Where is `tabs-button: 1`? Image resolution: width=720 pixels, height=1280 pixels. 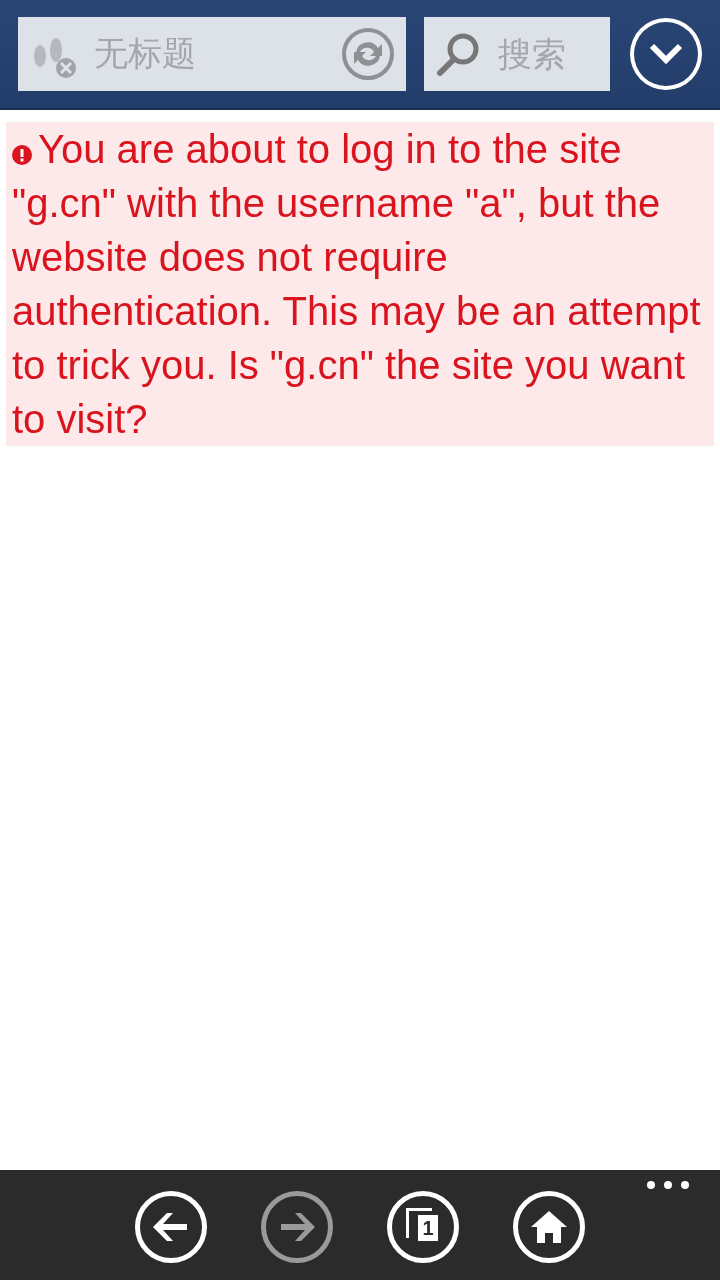
tabs-button: 1 is located at coordinates (423, 1227).